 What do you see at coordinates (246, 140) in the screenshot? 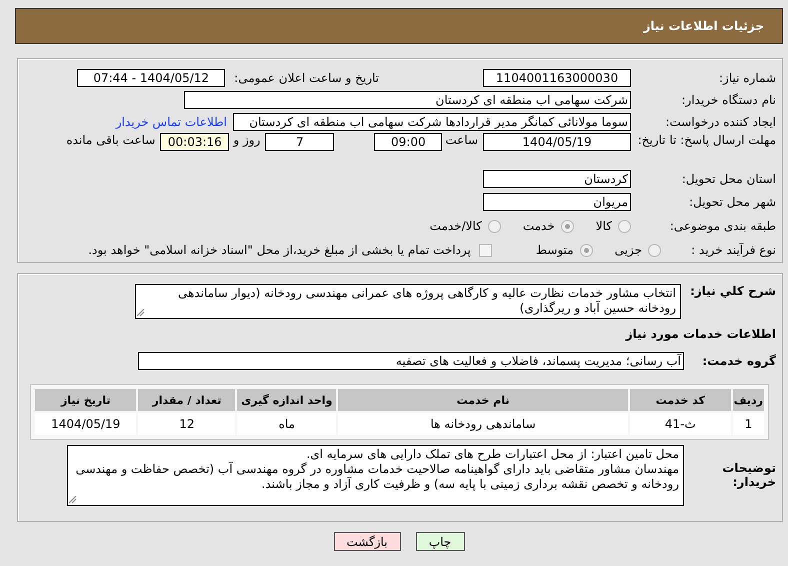
I see `field-label: روز و` at bounding box center [246, 140].